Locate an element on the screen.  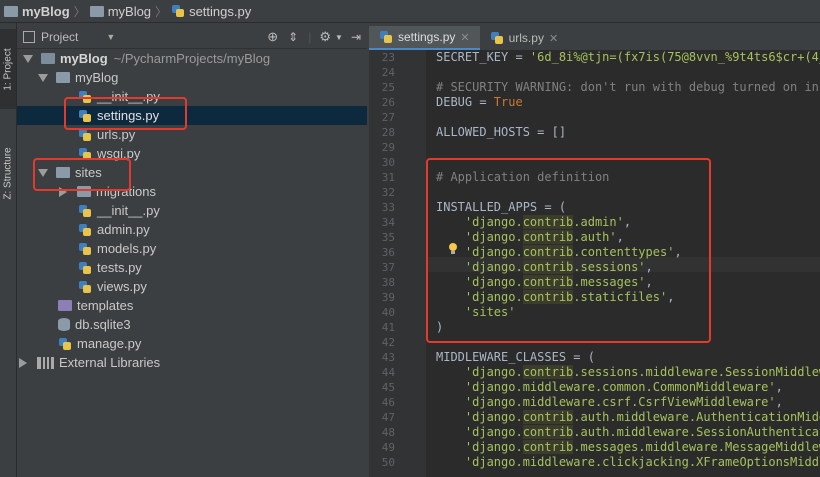
tree-item-file: manage.py is located at coordinates (99, 343).